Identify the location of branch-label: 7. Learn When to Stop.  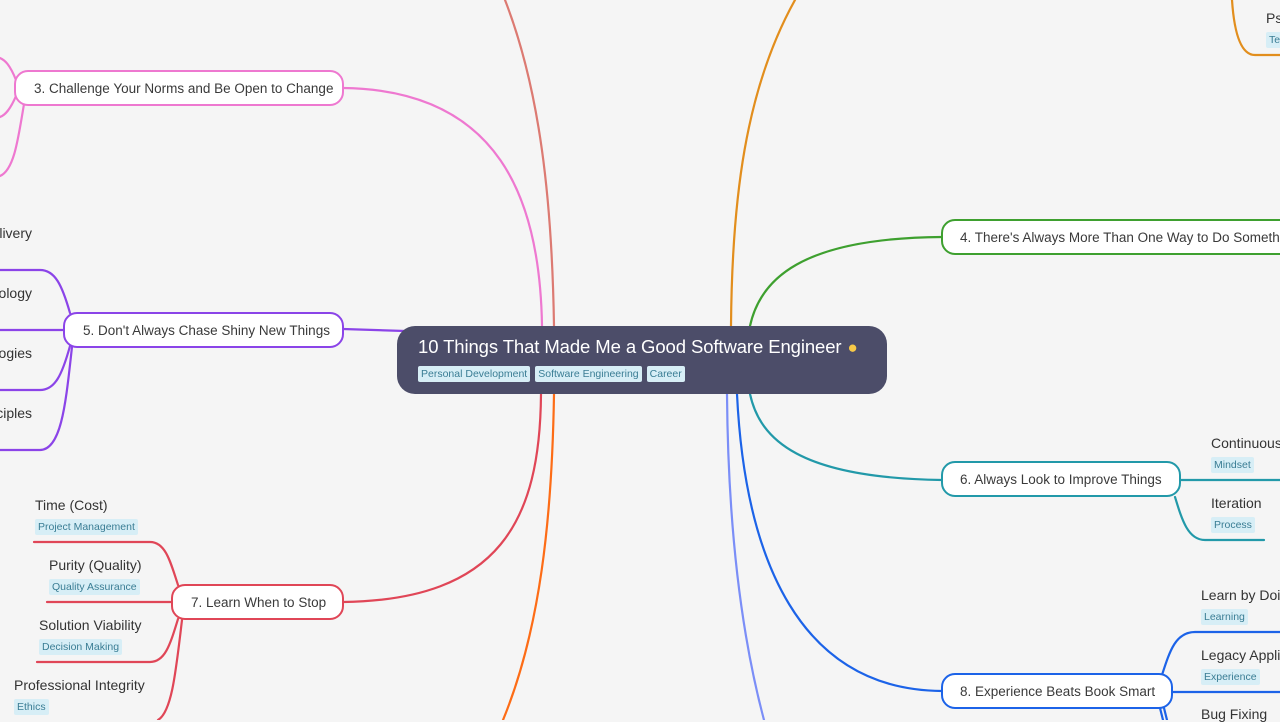
(259, 602).